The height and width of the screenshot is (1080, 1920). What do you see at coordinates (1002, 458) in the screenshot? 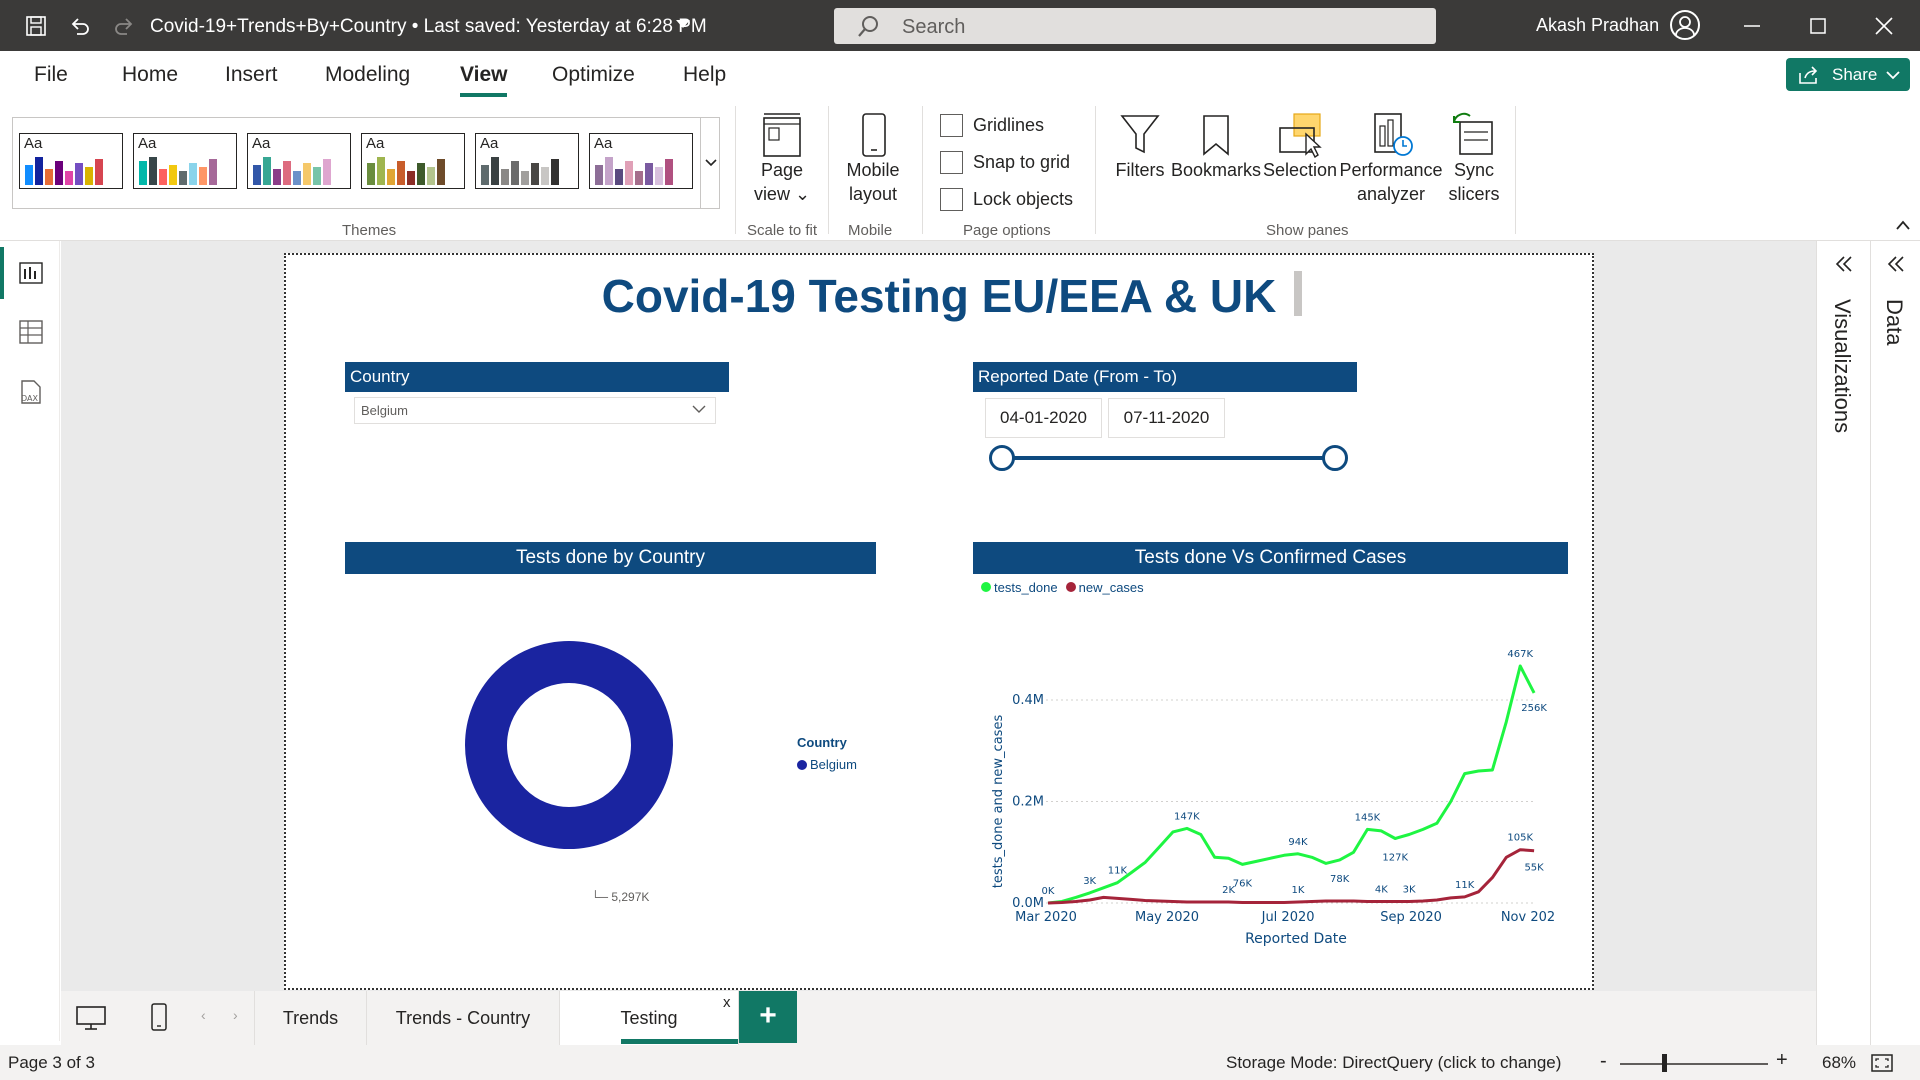
I see `slider-handle-start` at bounding box center [1002, 458].